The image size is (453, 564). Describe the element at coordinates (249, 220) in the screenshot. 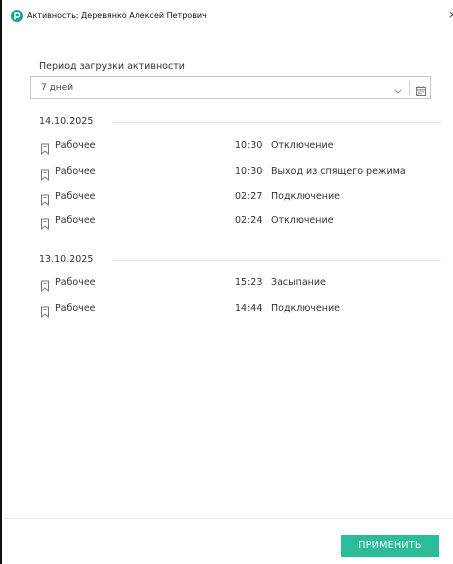

I see `activity-time: 02:24` at that location.